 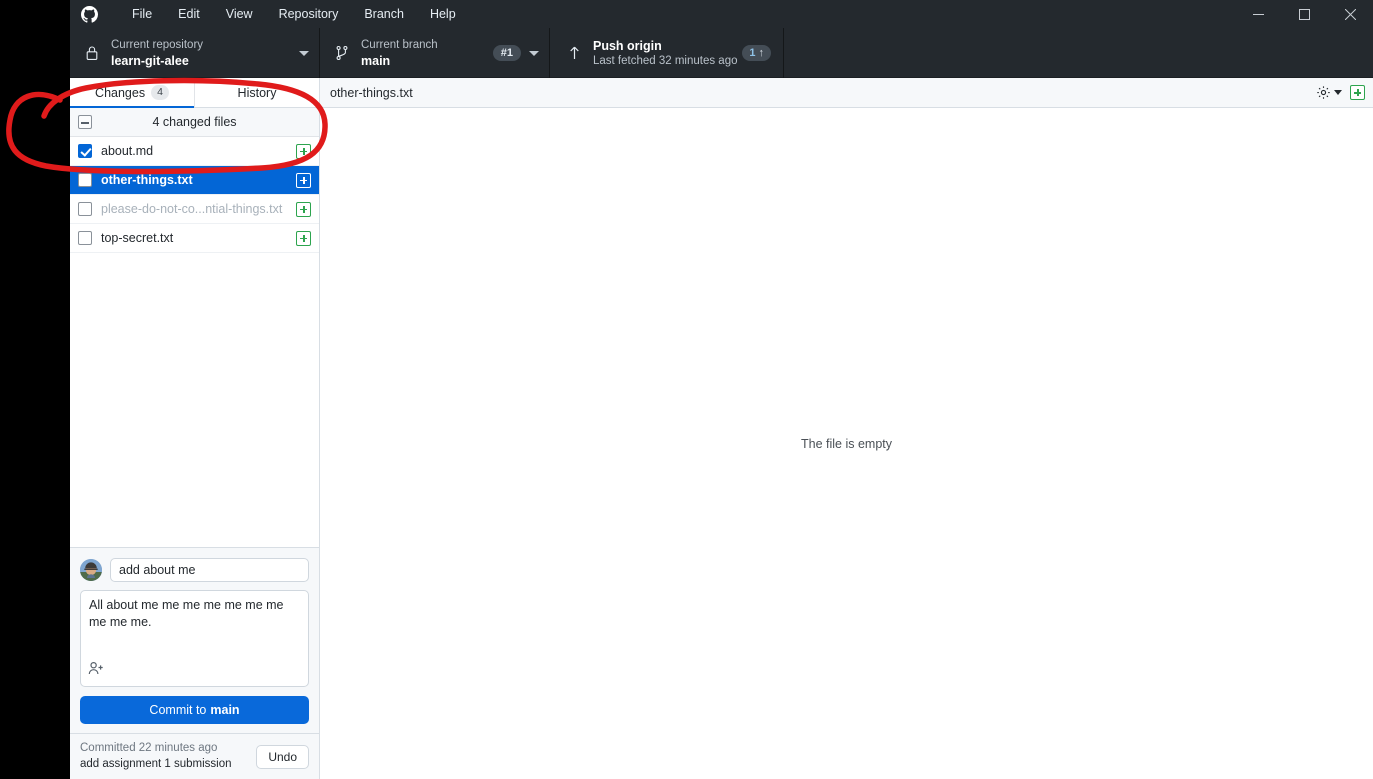 What do you see at coordinates (225, 710) in the screenshot?
I see `commit-button-branch: main` at bounding box center [225, 710].